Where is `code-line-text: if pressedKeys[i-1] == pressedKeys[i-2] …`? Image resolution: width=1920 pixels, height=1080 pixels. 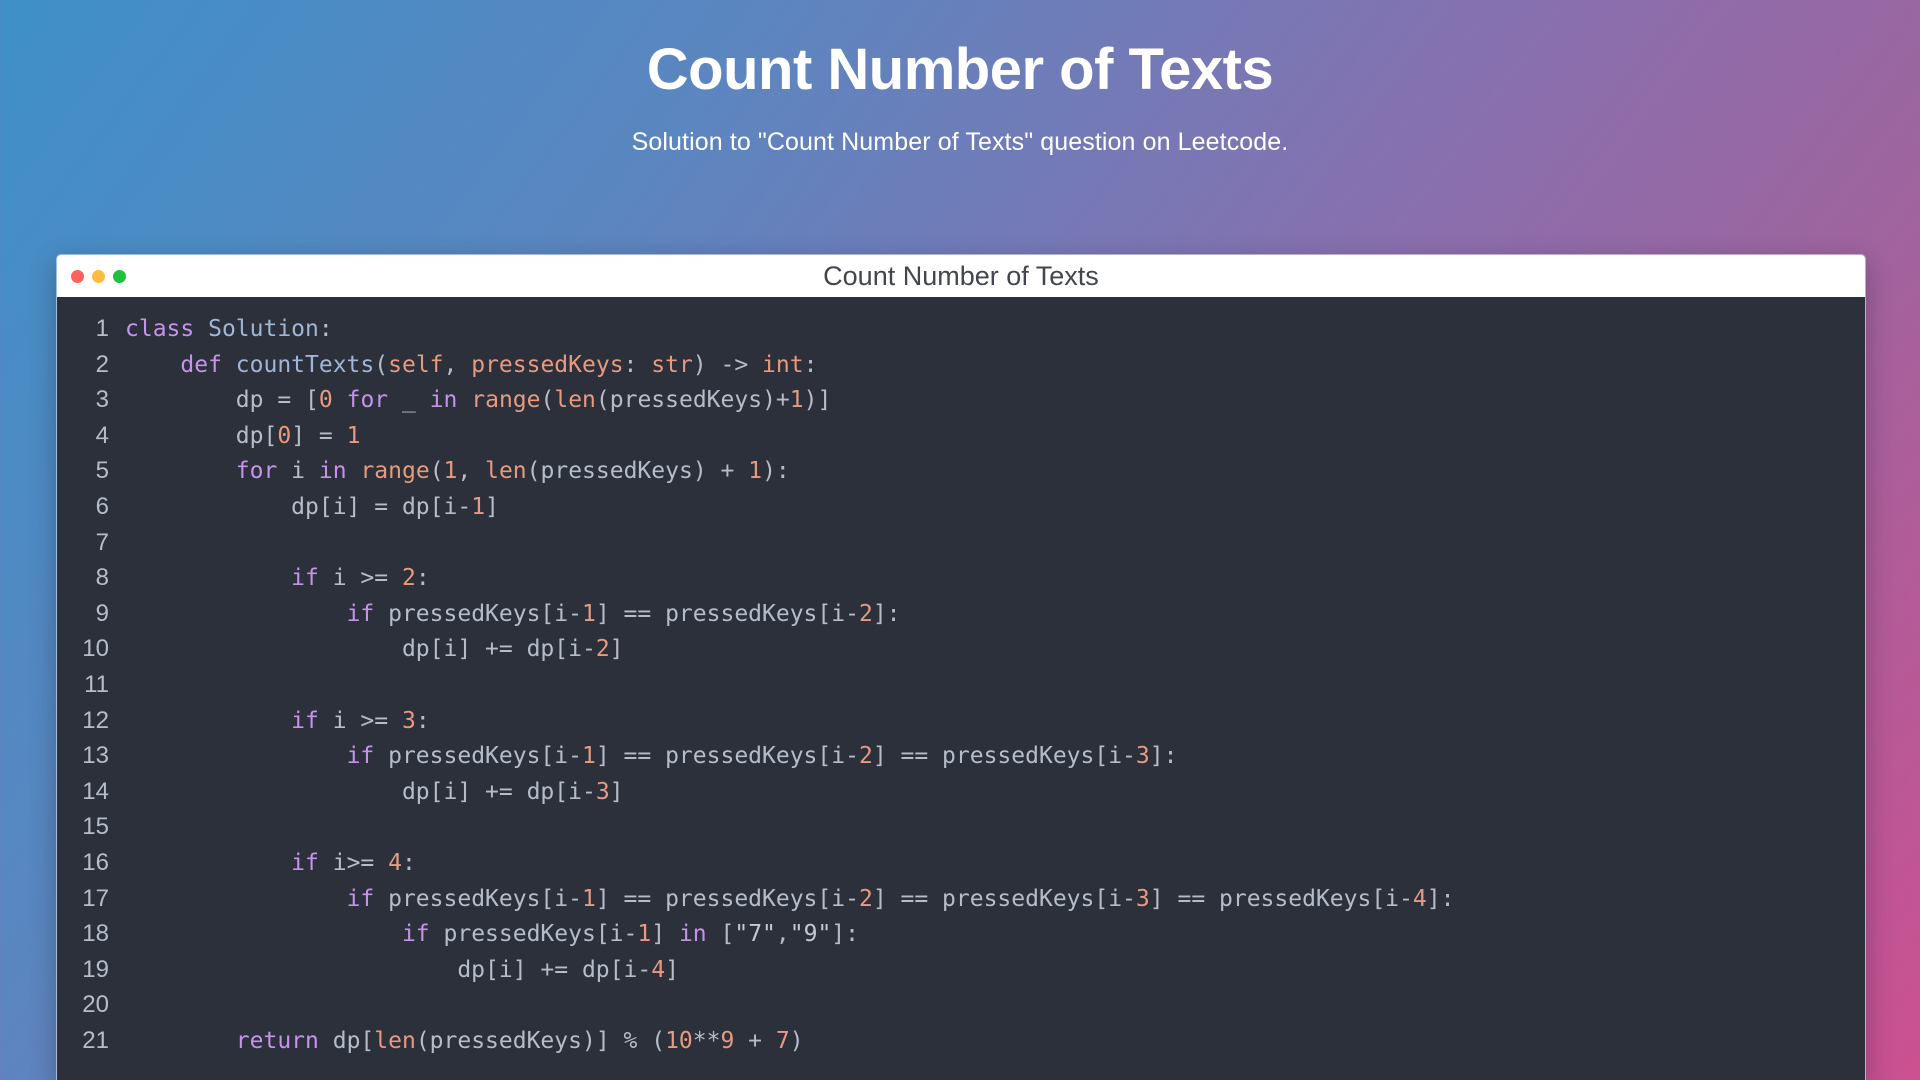
code-line-text: if pressedKeys[i-1] == pressedKeys[i-2] … is located at coordinates (651, 757).